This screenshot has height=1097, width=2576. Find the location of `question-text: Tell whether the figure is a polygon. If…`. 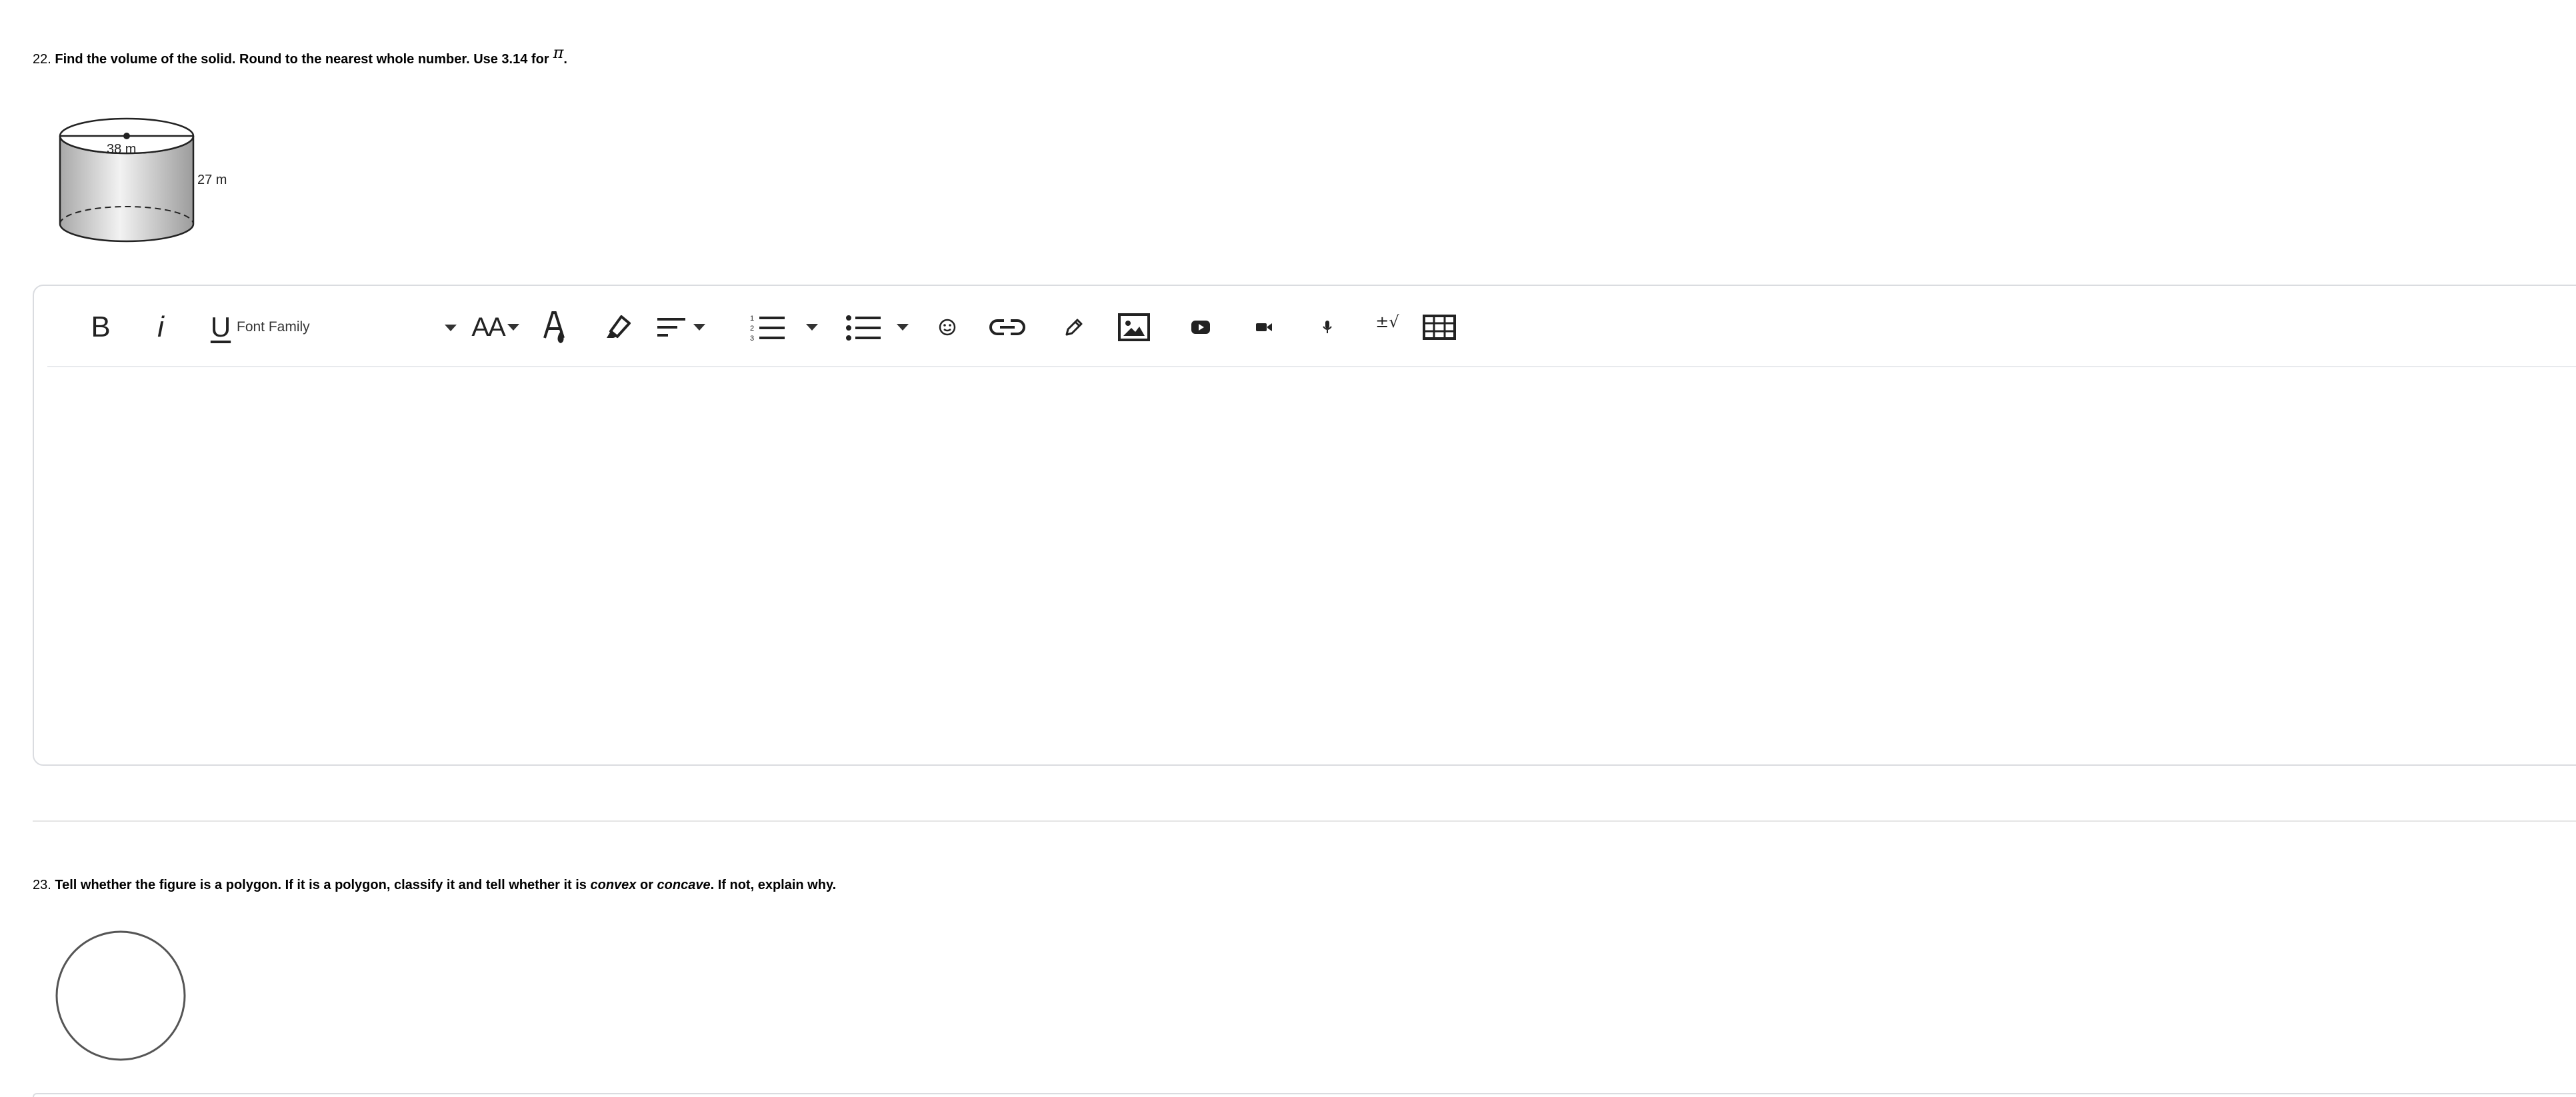

question-text: Tell whether the figure is a polygon. If… is located at coordinates (446, 885).